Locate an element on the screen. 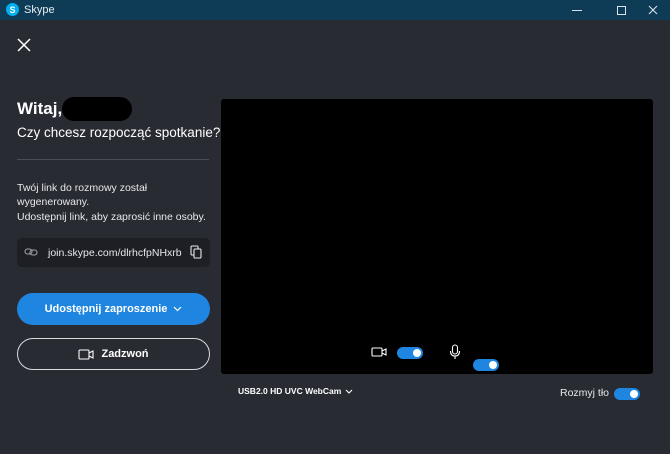 The height and width of the screenshot is (454, 670). meeting-question: Czy chcesz rozpocząć spotkanie? is located at coordinates (119, 132).